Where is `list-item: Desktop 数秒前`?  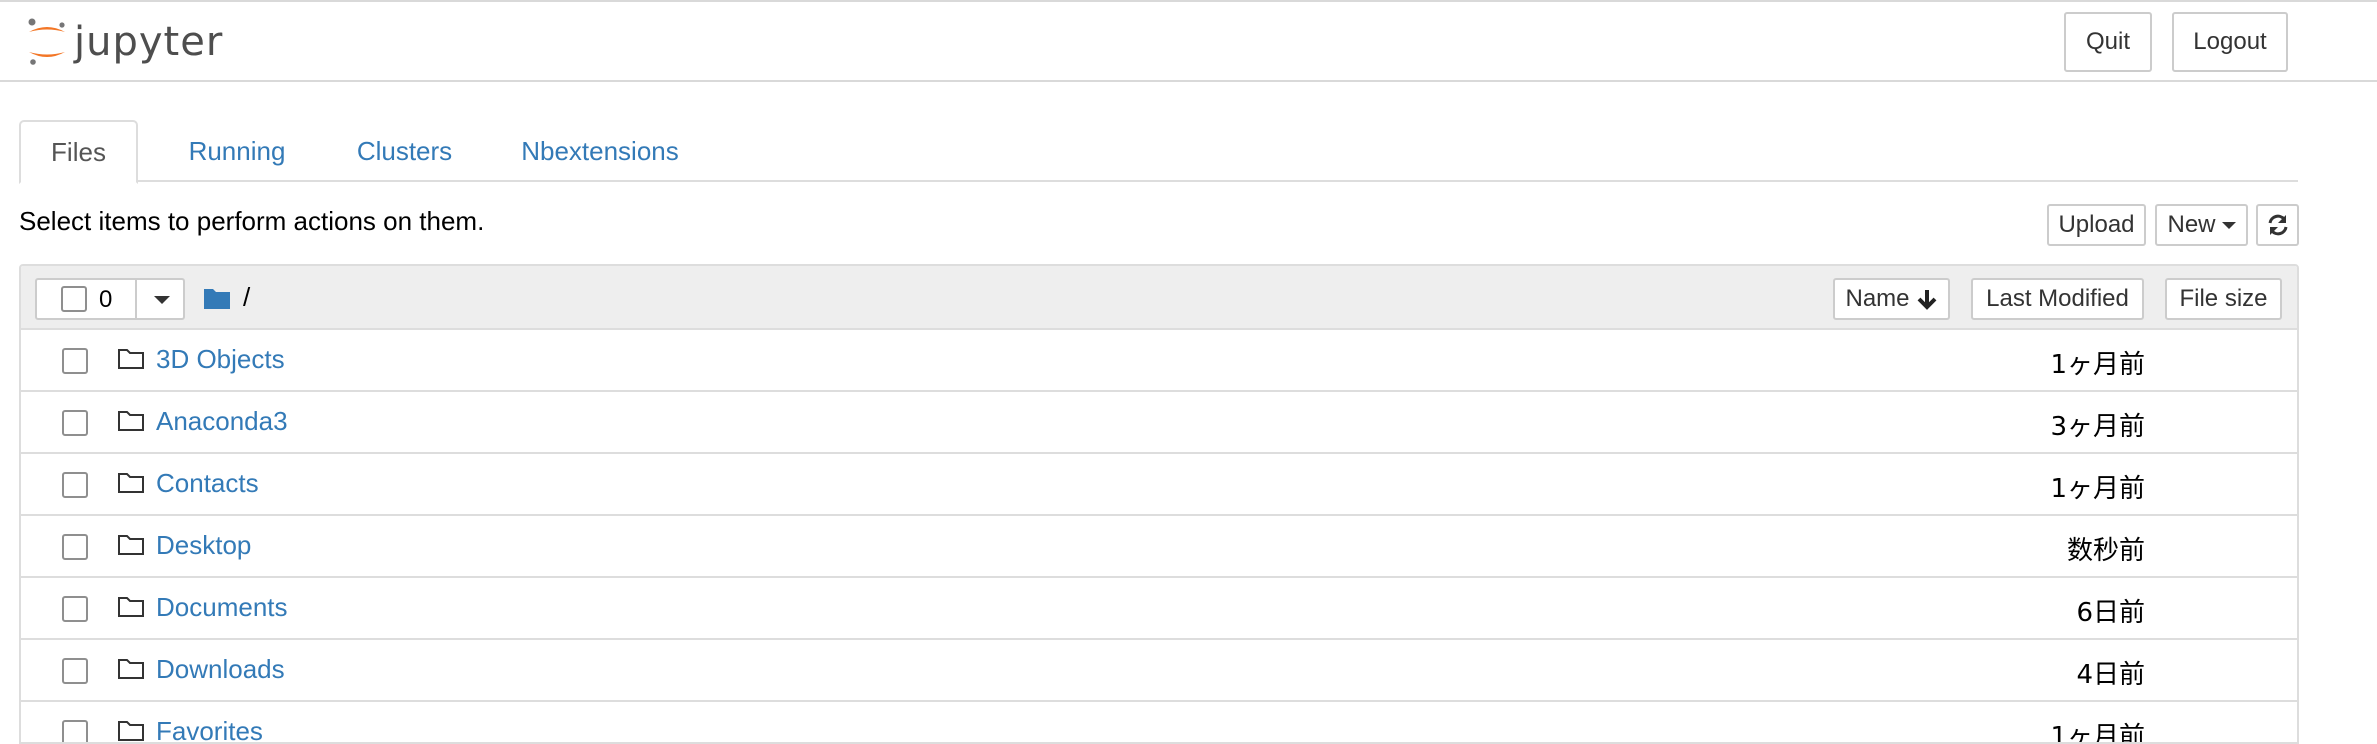
list-item: Desktop 数秒前 is located at coordinates (1159, 547).